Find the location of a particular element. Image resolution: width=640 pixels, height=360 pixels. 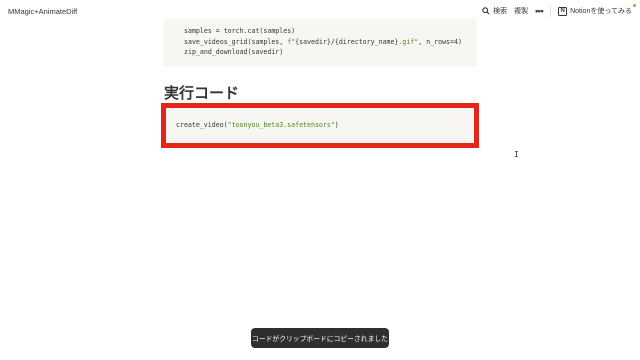

more-options-button: ••• is located at coordinates (539, 10).